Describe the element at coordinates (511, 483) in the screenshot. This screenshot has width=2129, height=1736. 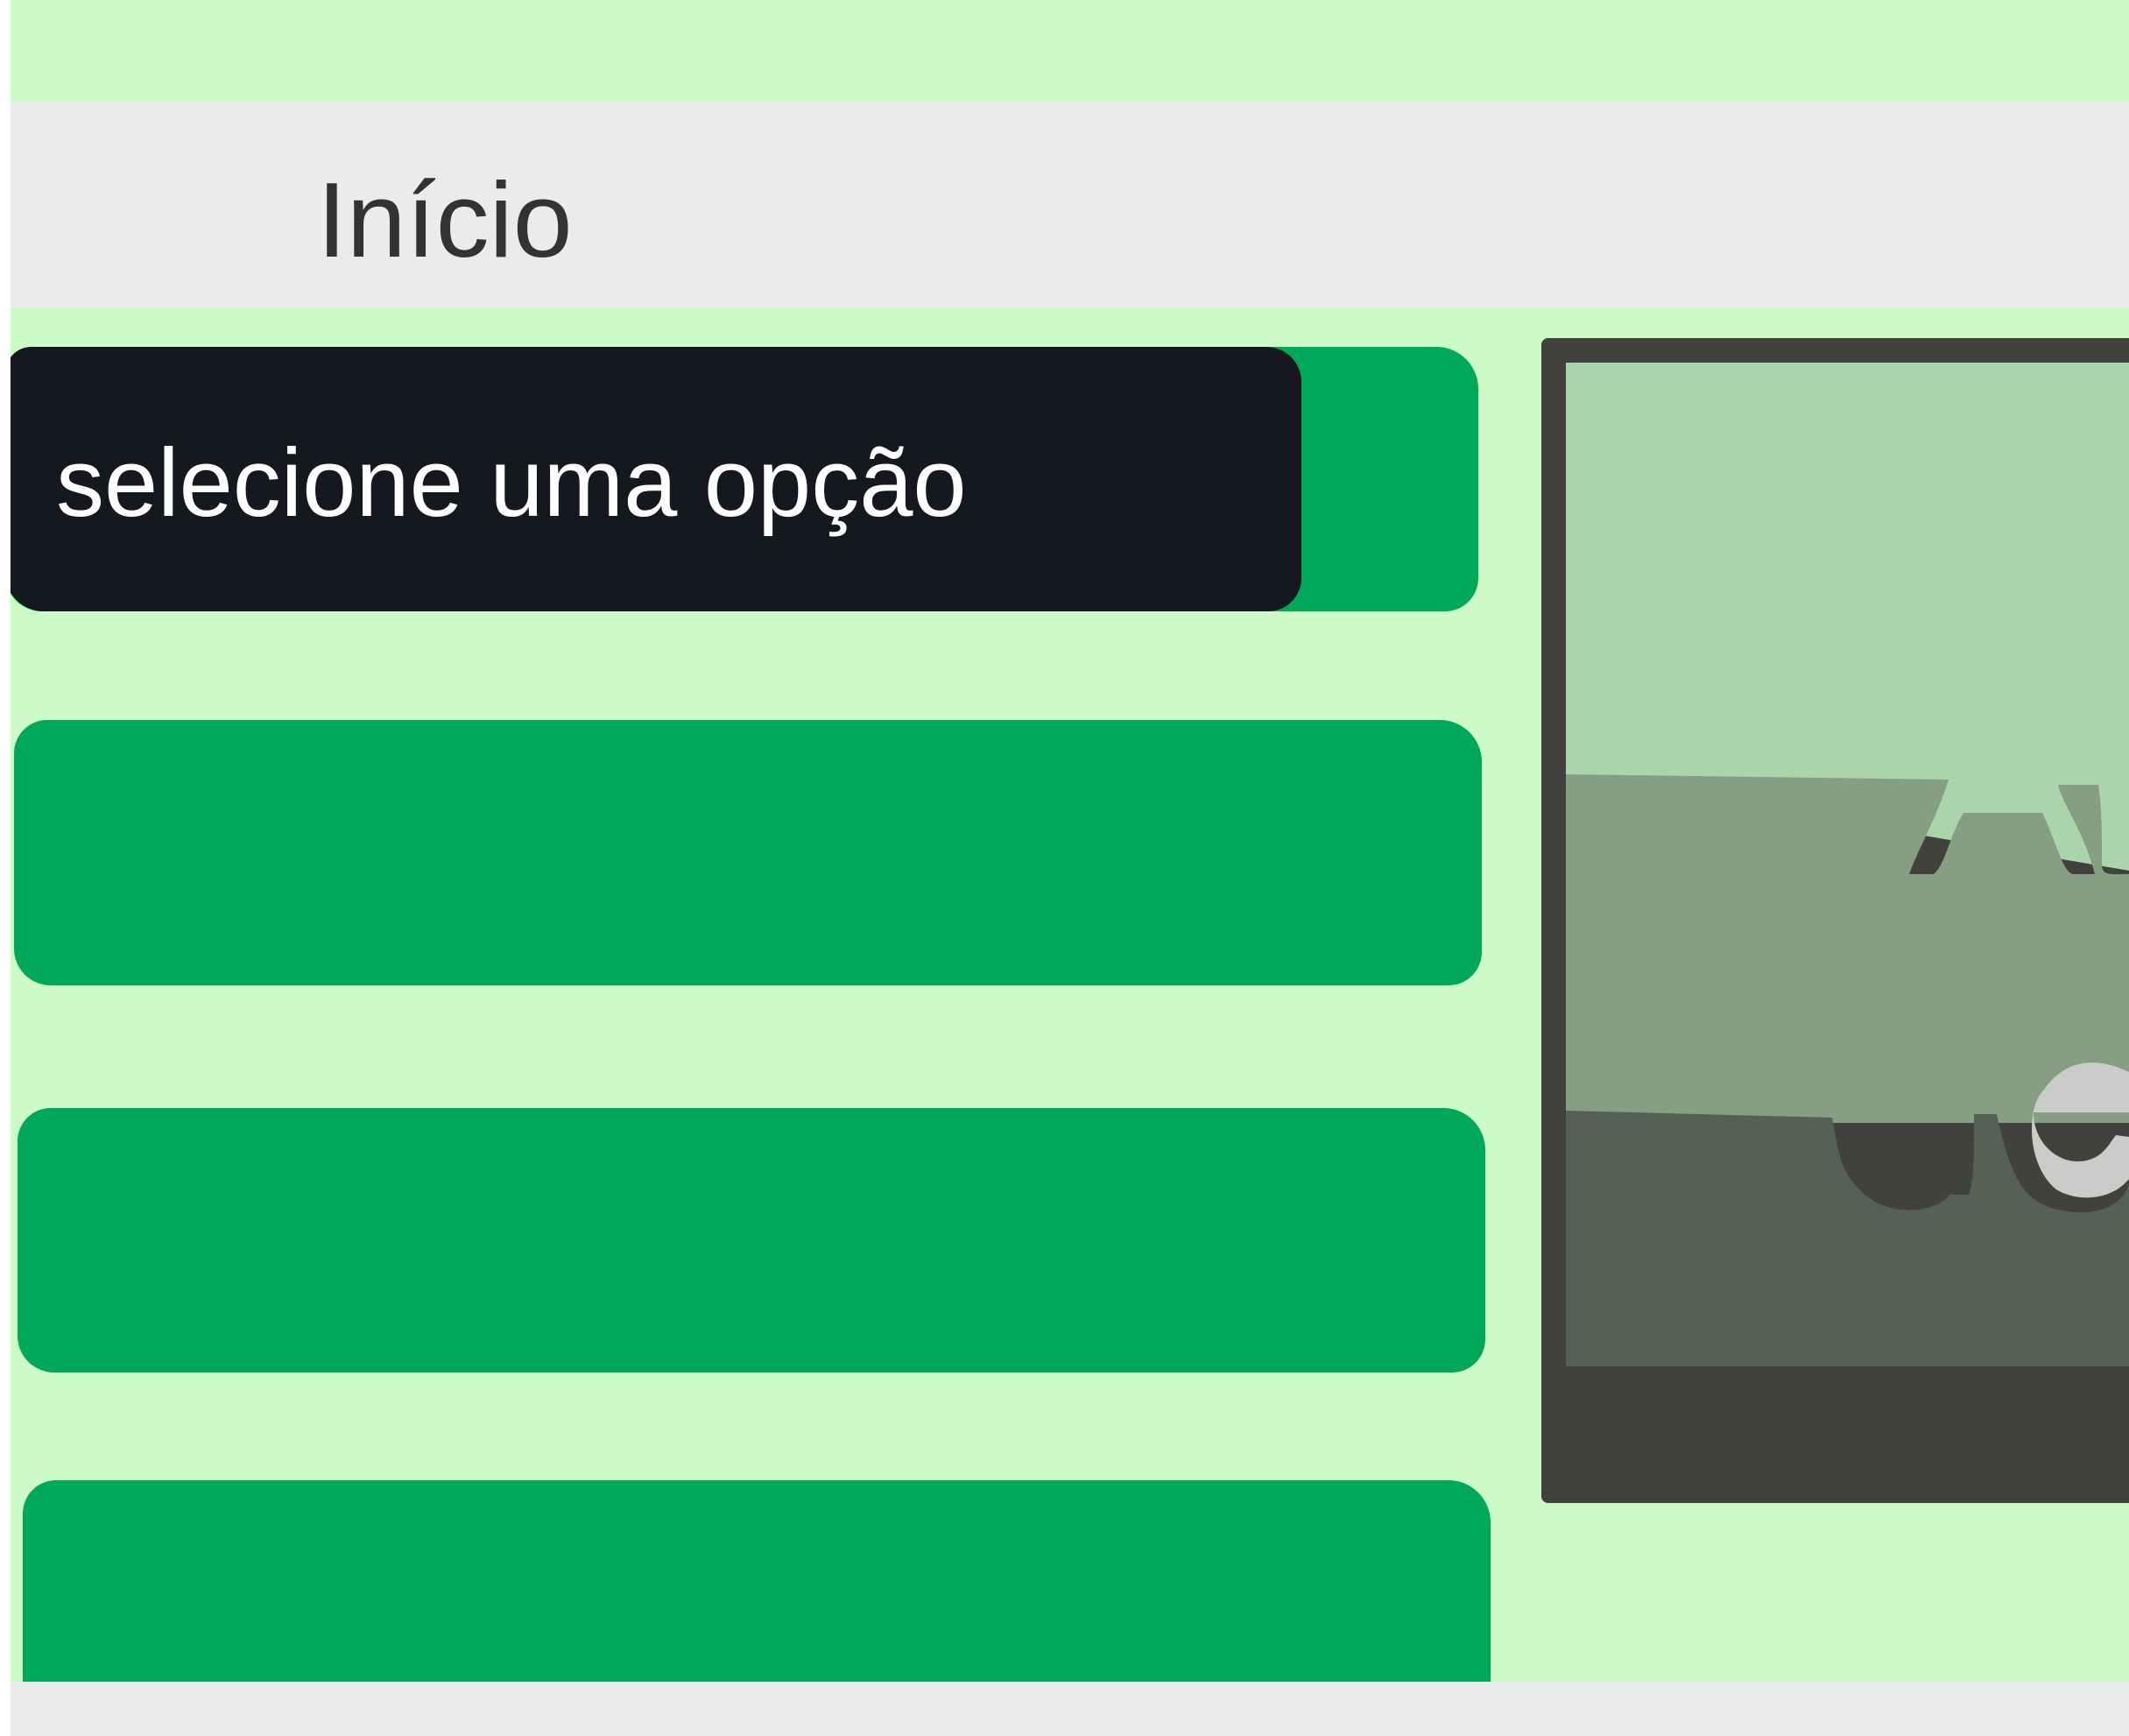
I see `select-option-label: selecione uma opção` at that location.